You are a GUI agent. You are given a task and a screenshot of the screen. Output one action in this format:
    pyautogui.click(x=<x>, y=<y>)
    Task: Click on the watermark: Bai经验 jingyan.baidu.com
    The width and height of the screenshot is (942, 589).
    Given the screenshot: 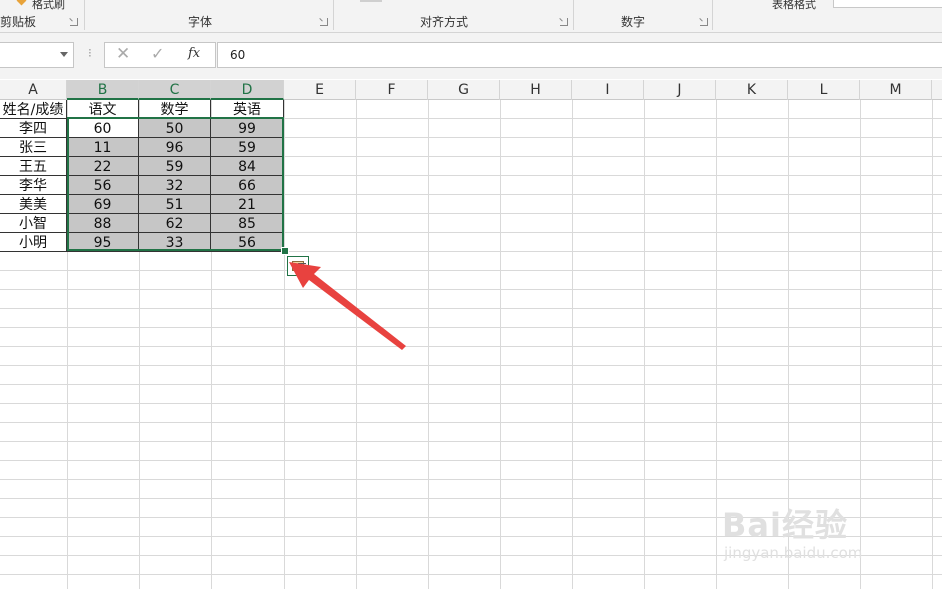 What is the action you would take?
    pyautogui.click(x=792, y=531)
    